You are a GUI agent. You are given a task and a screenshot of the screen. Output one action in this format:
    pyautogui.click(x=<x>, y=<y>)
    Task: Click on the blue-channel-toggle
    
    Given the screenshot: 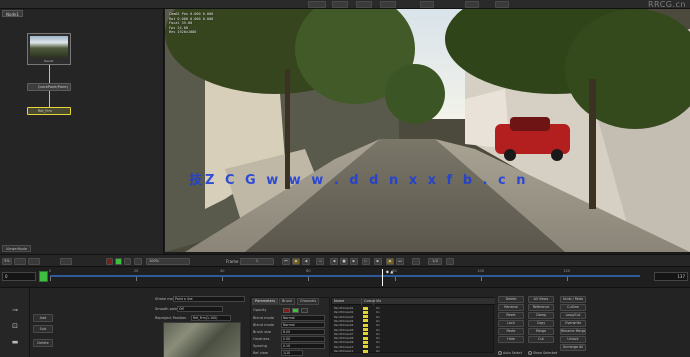 What is the action you would take?
    pyautogui.click(x=127, y=261)
    